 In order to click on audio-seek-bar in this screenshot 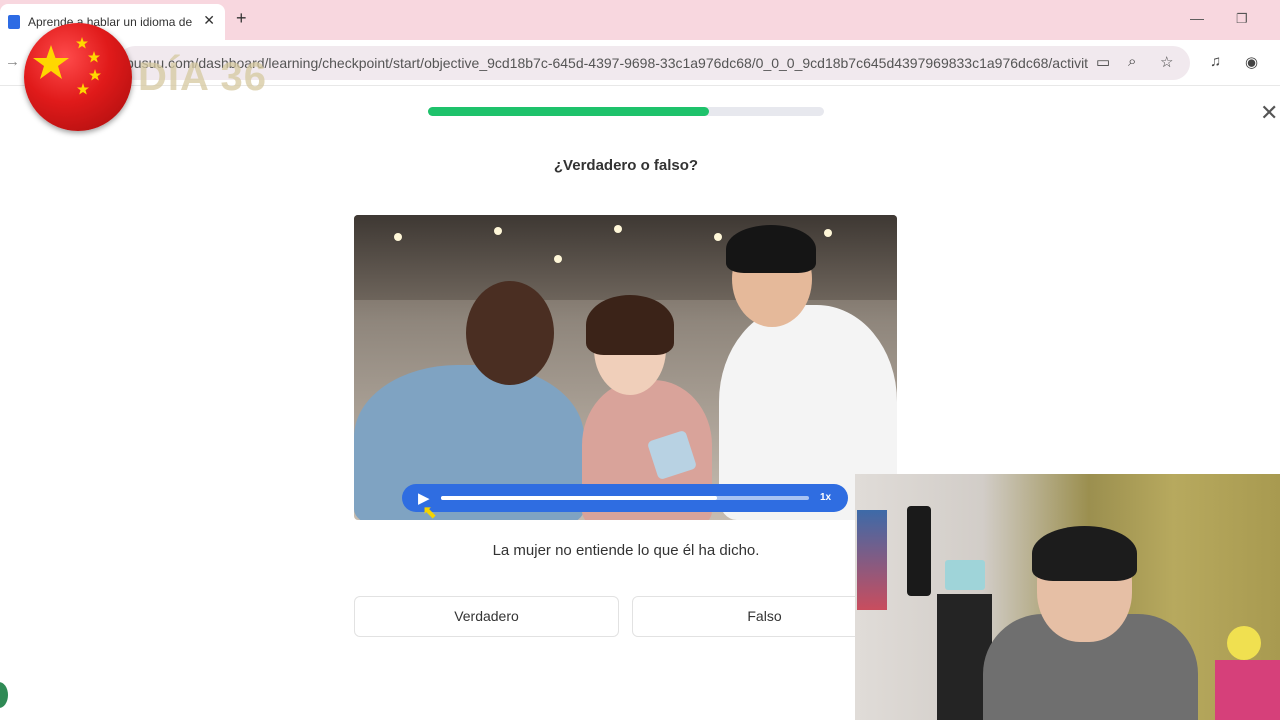, I will do `click(625, 498)`.